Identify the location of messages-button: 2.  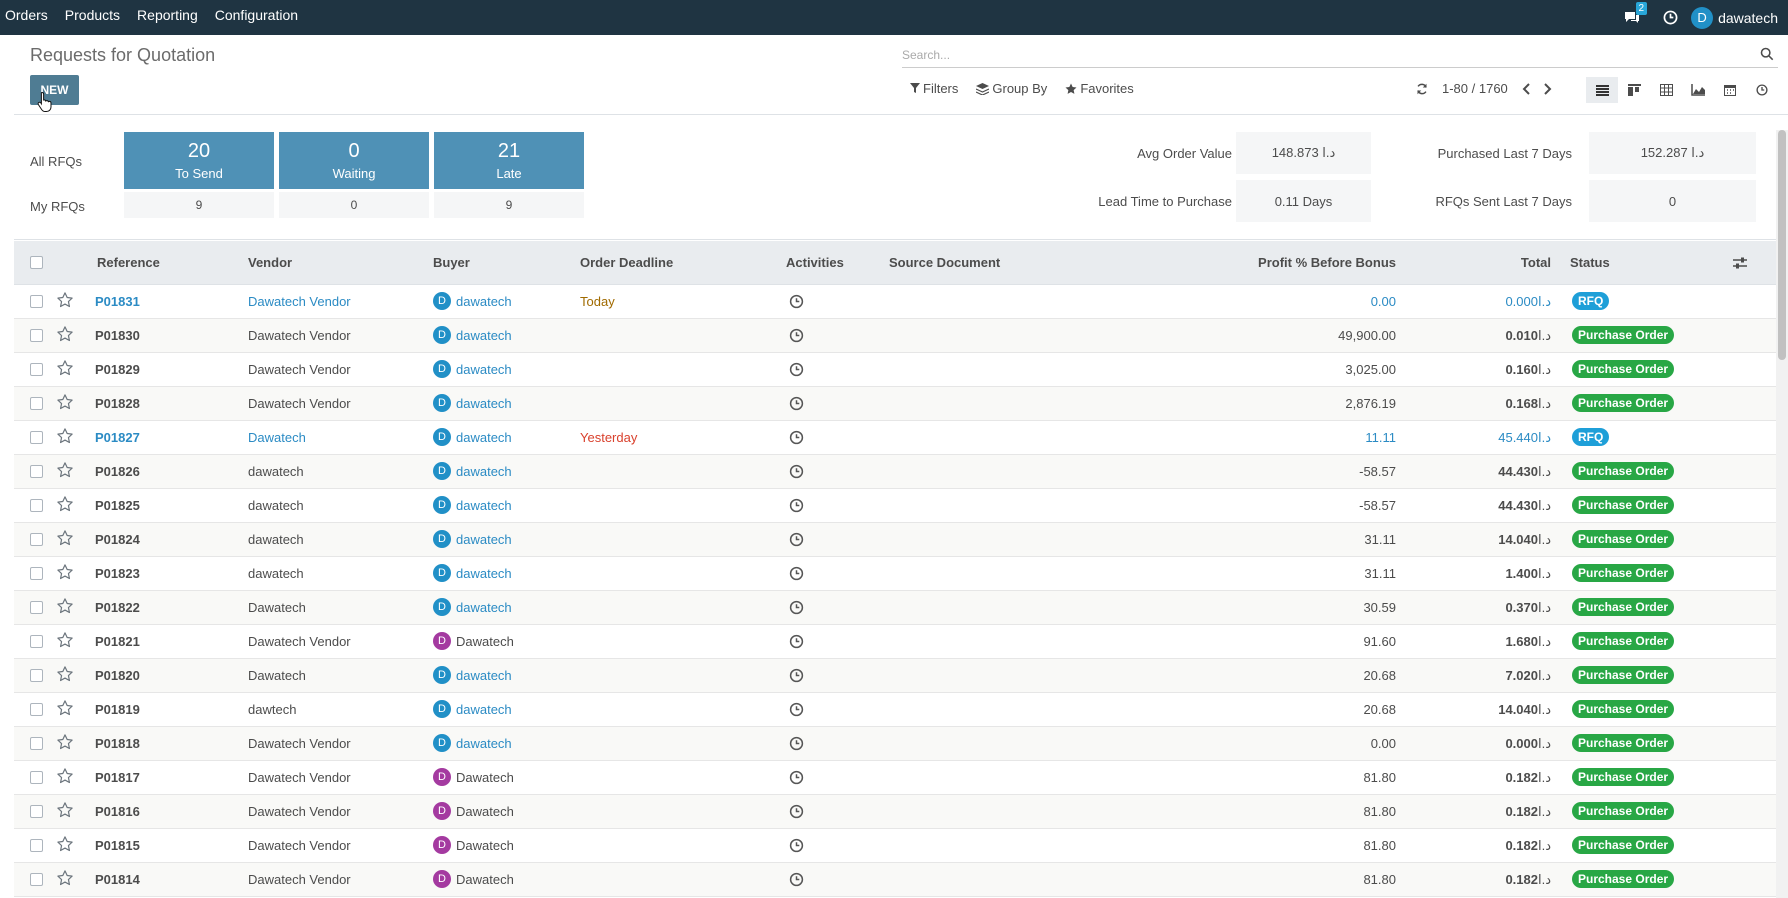
(1632, 17).